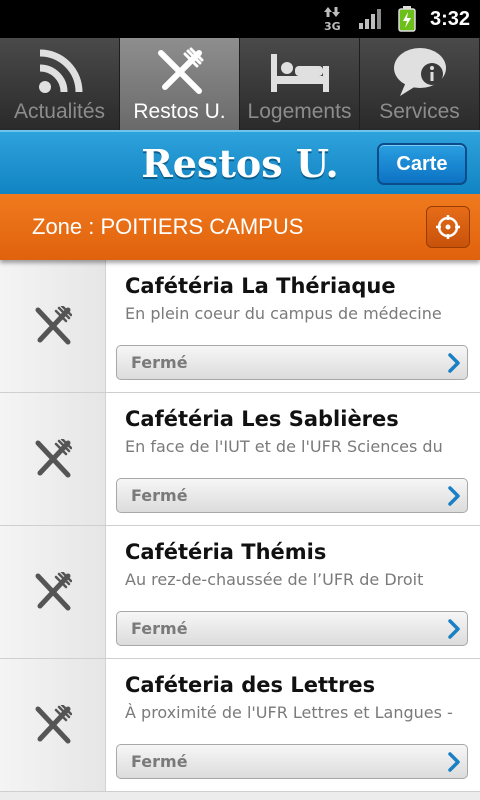 Image resolution: width=480 pixels, height=800 pixels. I want to click on tab-label: Services, so click(419, 111).